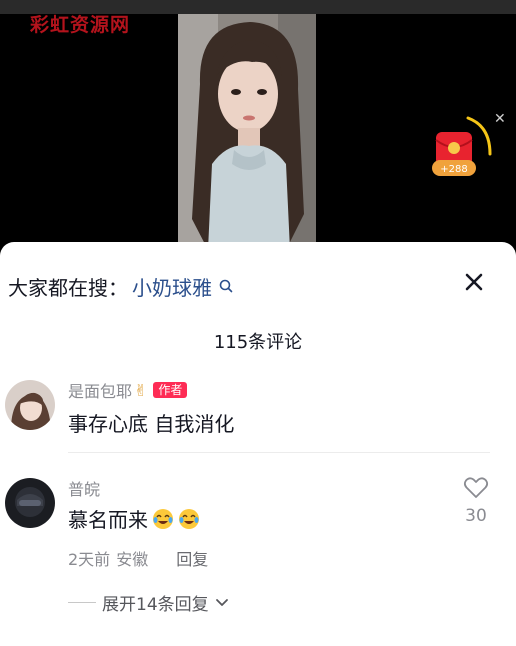 This screenshot has height=646, width=516. What do you see at coordinates (463, 146) in the screenshot?
I see `red-envelope-icon: +288` at bounding box center [463, 146].